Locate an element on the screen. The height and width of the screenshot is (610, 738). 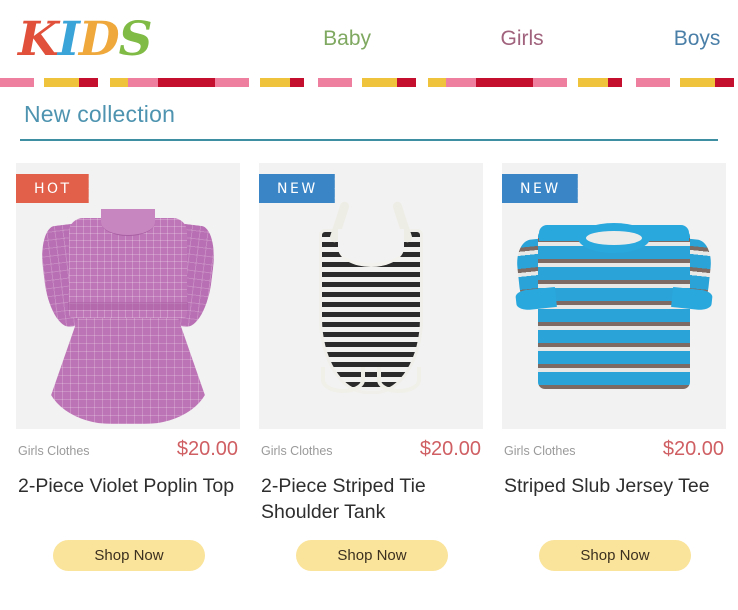
nav-item-boys: Boys is located at coordinates (674, 39).